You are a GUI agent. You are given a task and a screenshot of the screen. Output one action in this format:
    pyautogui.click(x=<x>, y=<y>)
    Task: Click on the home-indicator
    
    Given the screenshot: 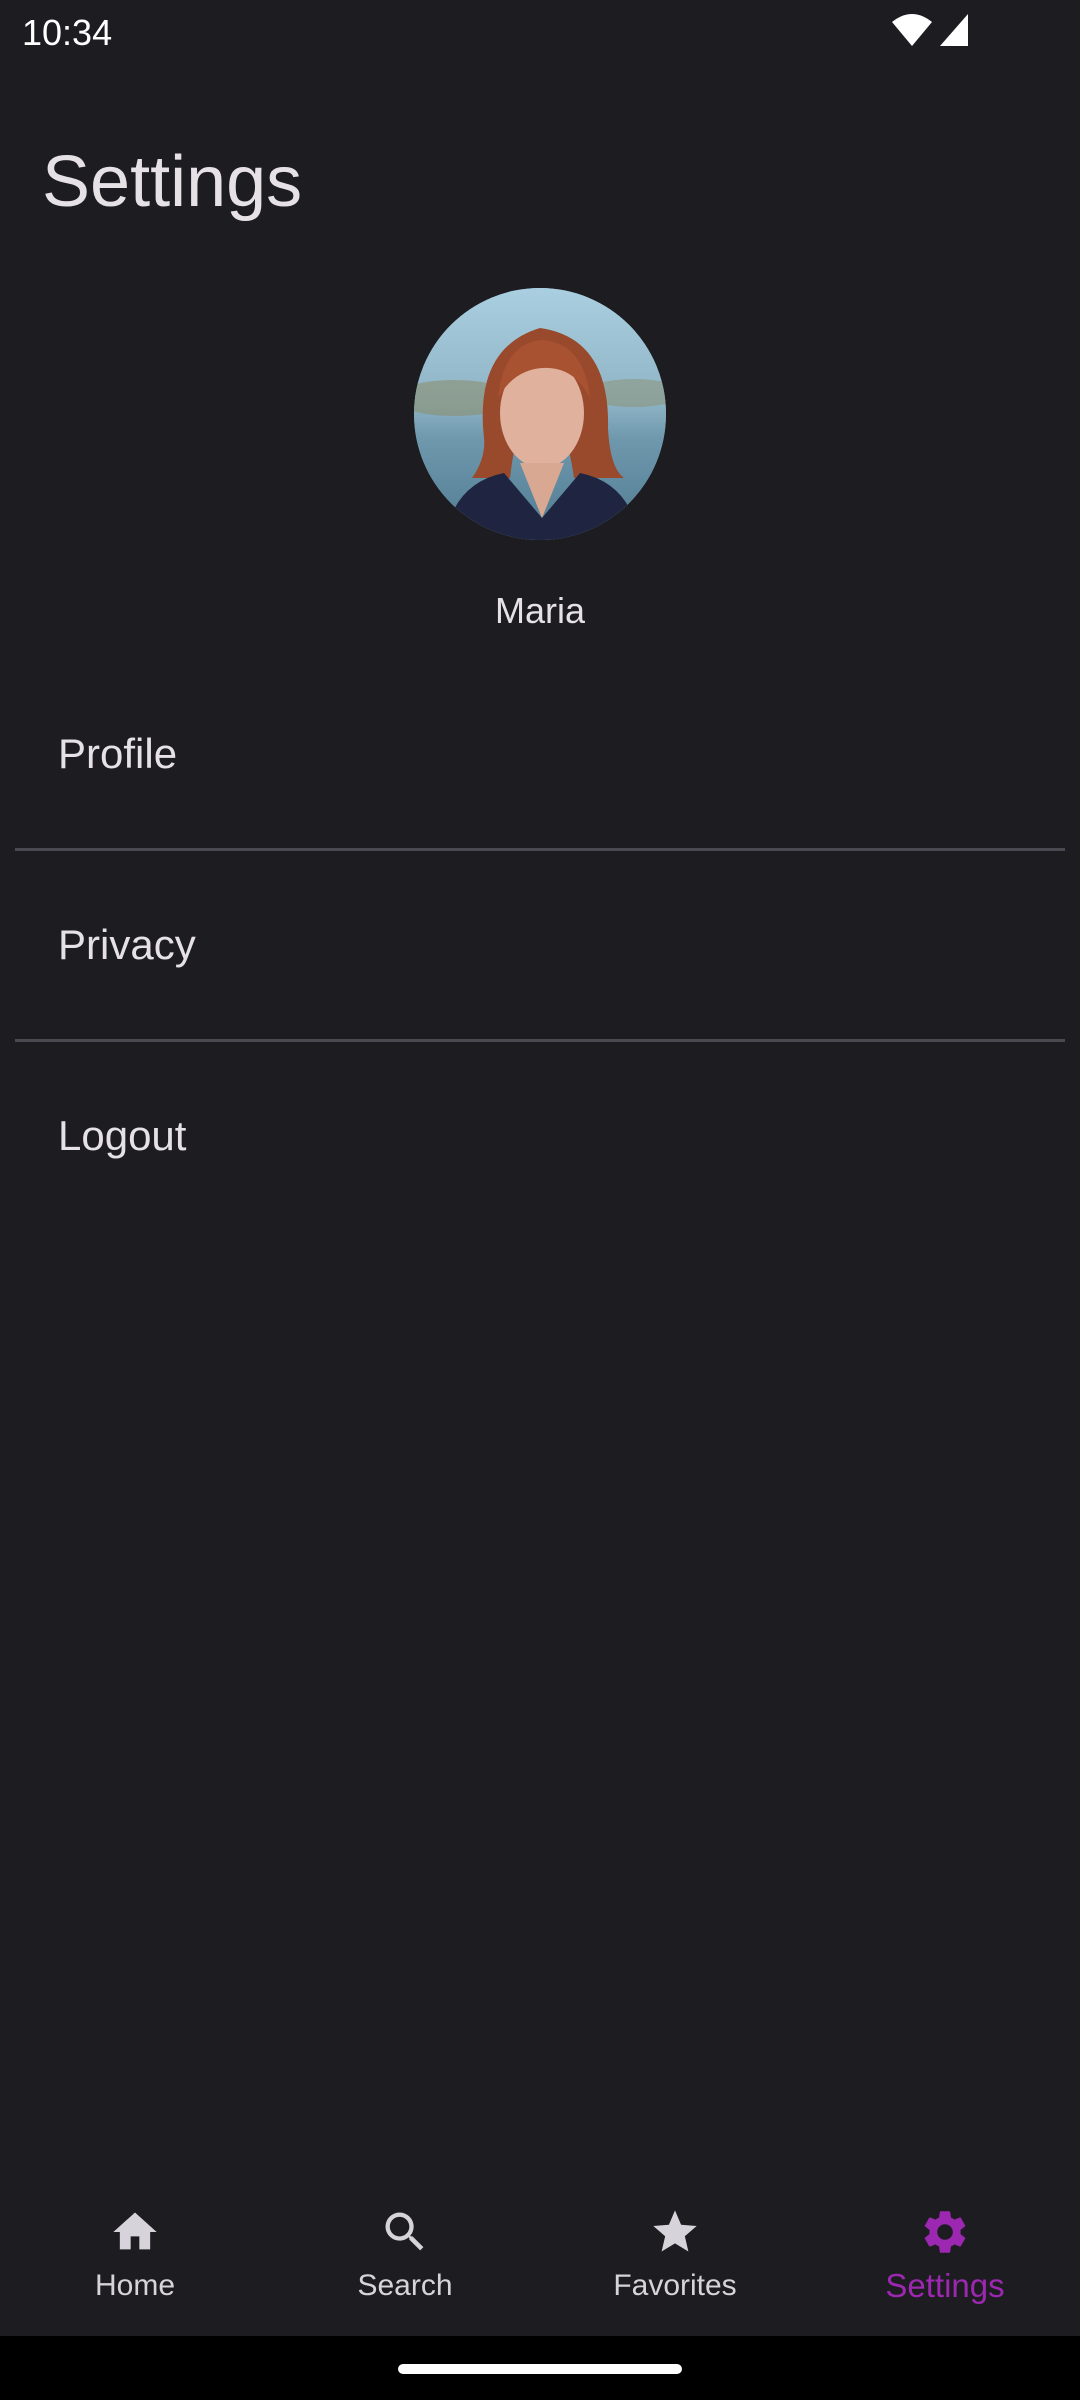 What is the action you would take?
    pyautogui.click(x=540, y=2369)
    